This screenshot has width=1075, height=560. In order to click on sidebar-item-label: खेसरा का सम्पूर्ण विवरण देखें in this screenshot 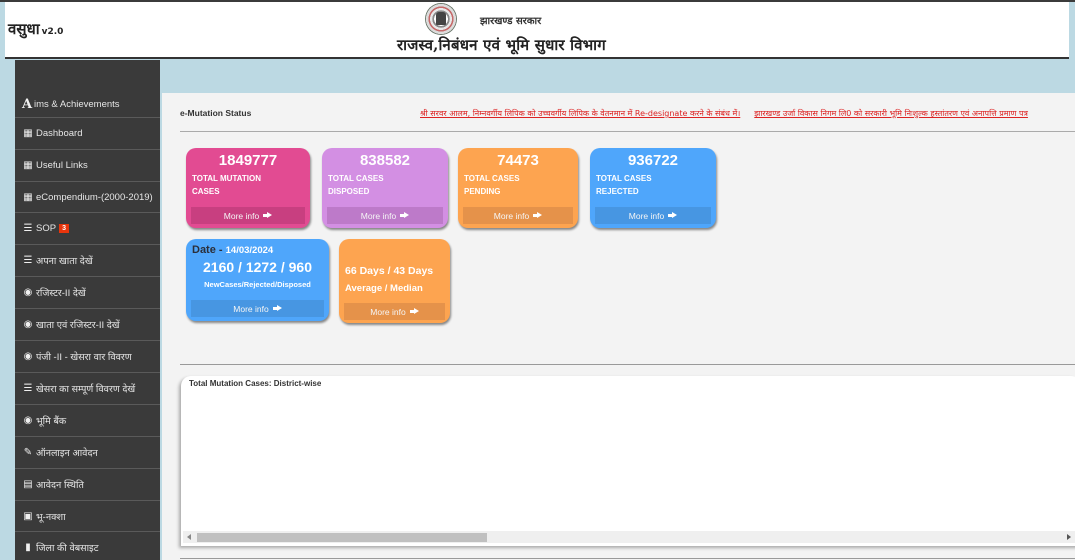, I will do `click(86, 389)`.